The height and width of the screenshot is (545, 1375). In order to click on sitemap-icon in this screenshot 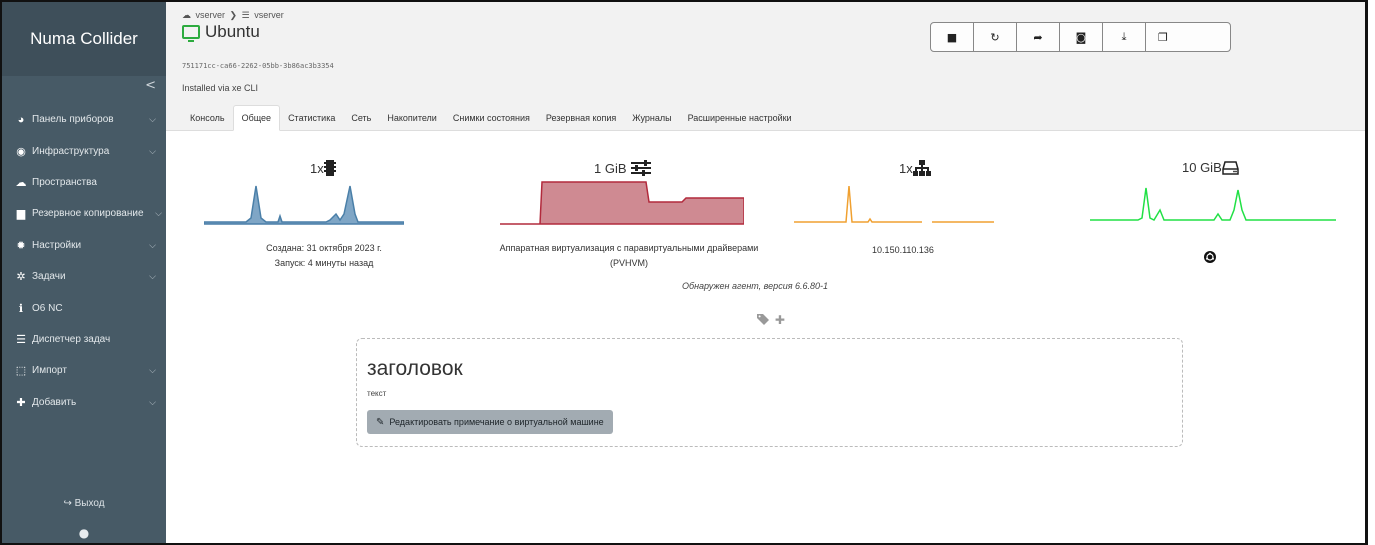, I will do `click(921, 168)`.